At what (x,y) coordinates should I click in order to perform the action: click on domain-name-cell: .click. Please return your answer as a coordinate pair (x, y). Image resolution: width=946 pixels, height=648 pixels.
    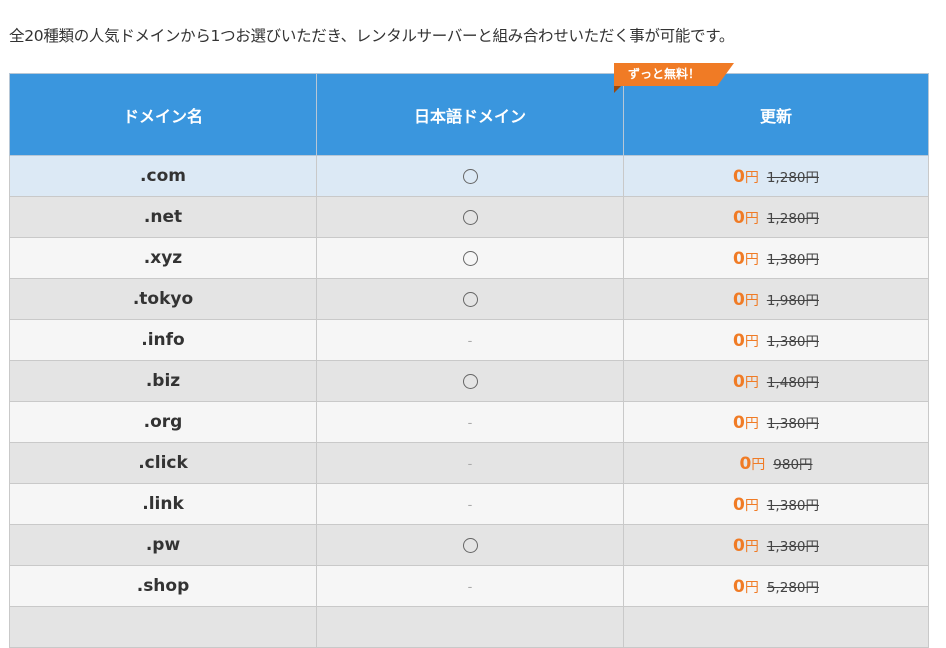
    Looking at the image, I should click on (163, 463).